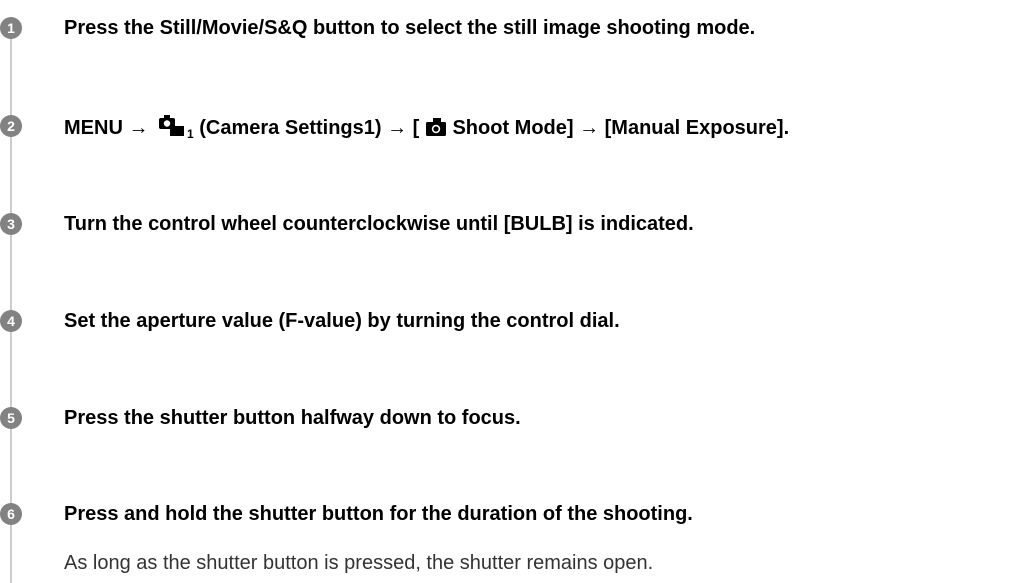  I want to click on step-2-mid: (Camera Settings1) → [, so click(309, 128).